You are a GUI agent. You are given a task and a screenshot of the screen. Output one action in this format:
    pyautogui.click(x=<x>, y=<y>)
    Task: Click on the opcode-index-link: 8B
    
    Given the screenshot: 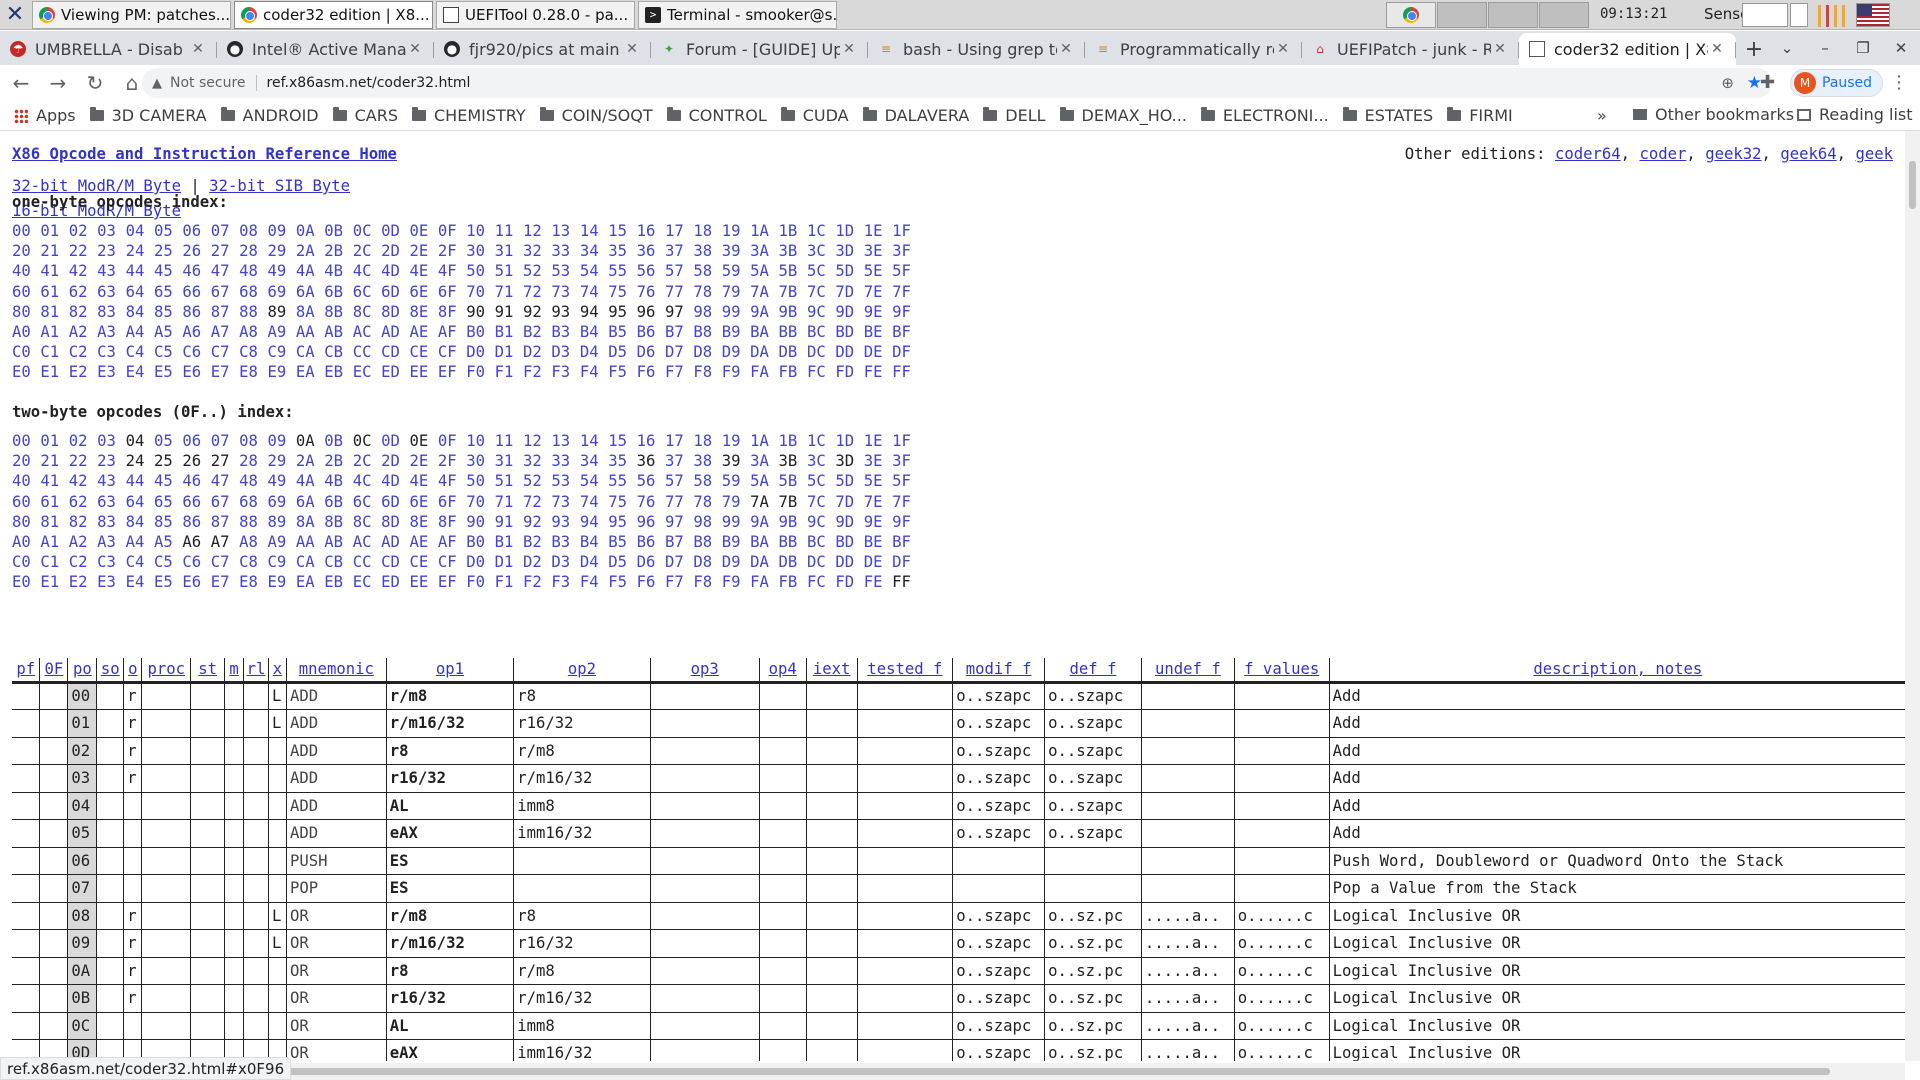 What is the action you would take?
    pyautogui.click(x=333, y=522)
    